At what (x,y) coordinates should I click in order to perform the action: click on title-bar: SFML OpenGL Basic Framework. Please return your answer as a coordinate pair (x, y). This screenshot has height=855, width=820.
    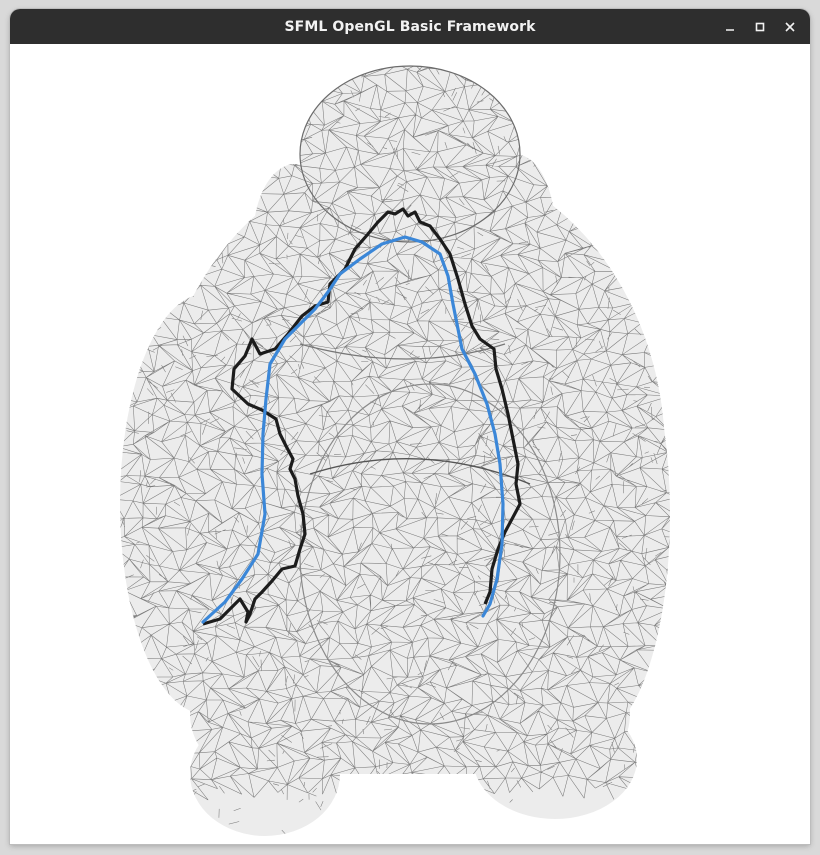
    Looking at the image, I should click on (410, 26).